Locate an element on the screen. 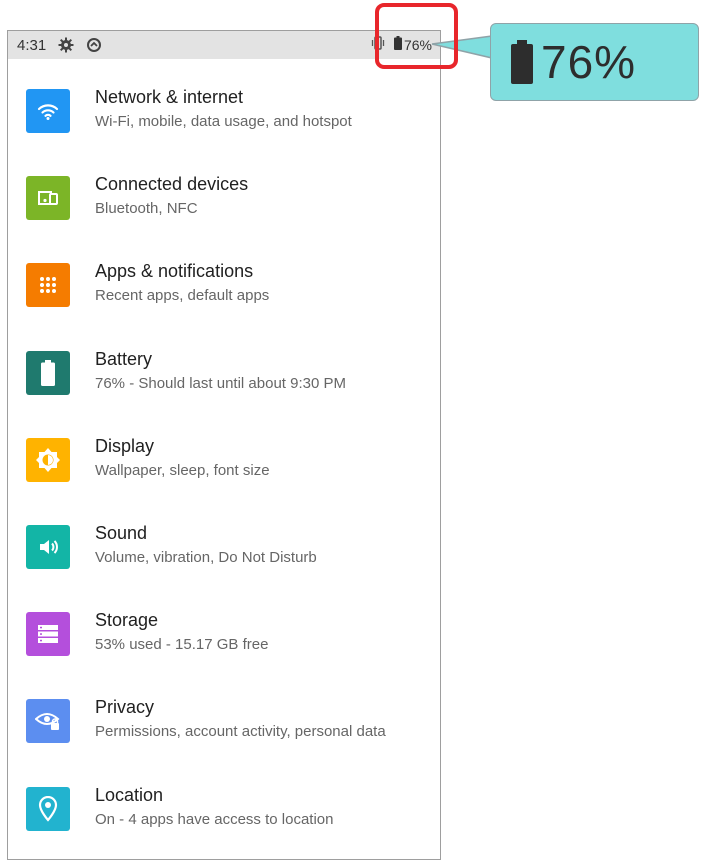 The height and width of the screenshot is (860, 709). volume-icon is located at coordinates (48, 546).